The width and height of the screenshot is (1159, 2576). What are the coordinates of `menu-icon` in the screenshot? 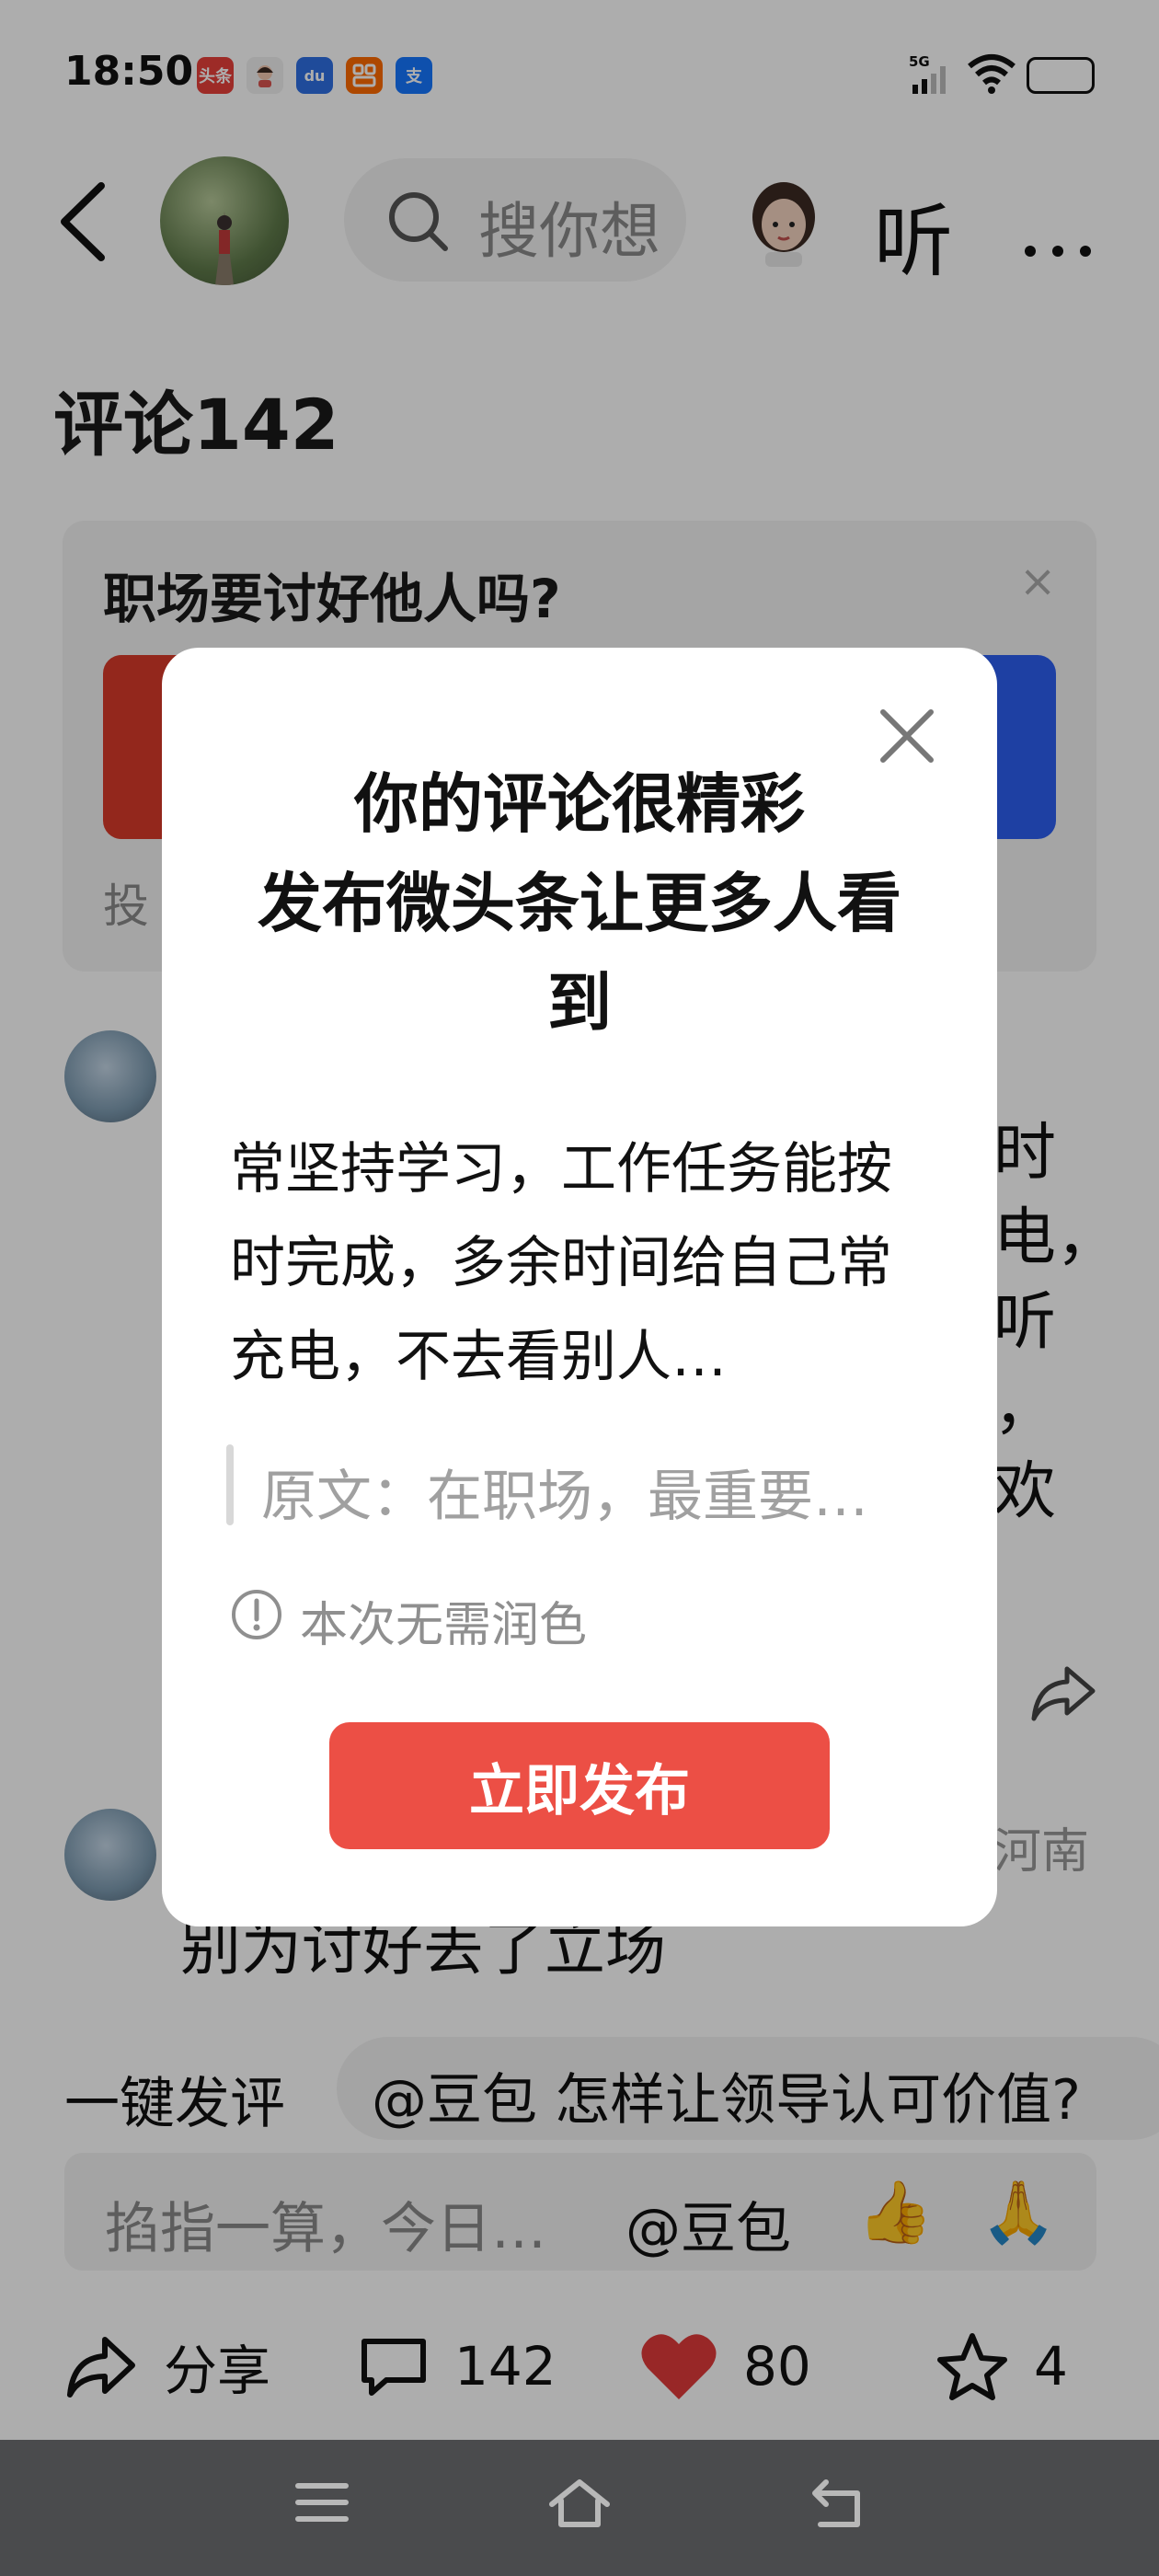 It's located at (322, 2504).